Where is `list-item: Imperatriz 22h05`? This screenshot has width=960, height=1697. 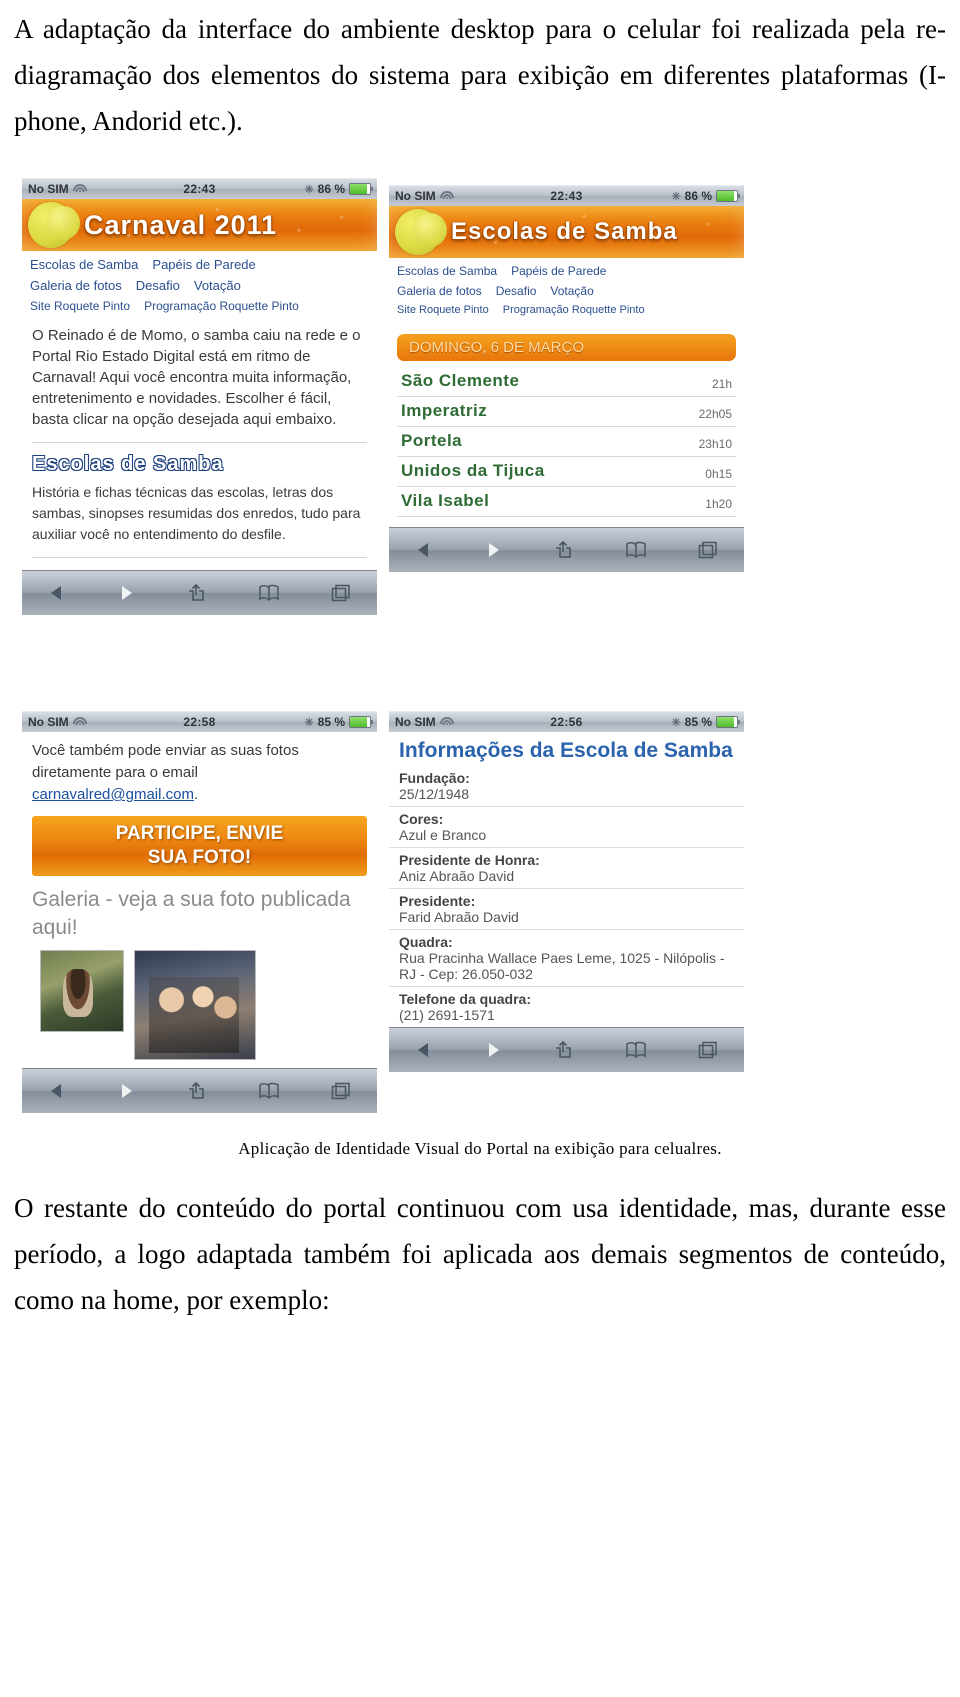
list-item: Imperatriz 22h05 is located at coordinates (566, 412).